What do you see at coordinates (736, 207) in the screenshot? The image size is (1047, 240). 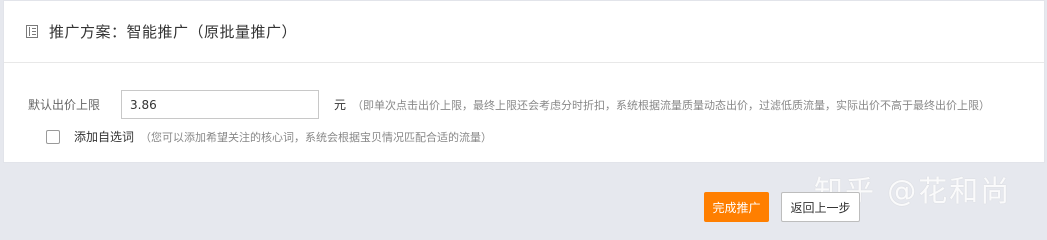 I see `finish-promotion-button: 完成推广` at bounding box center [736, 207].